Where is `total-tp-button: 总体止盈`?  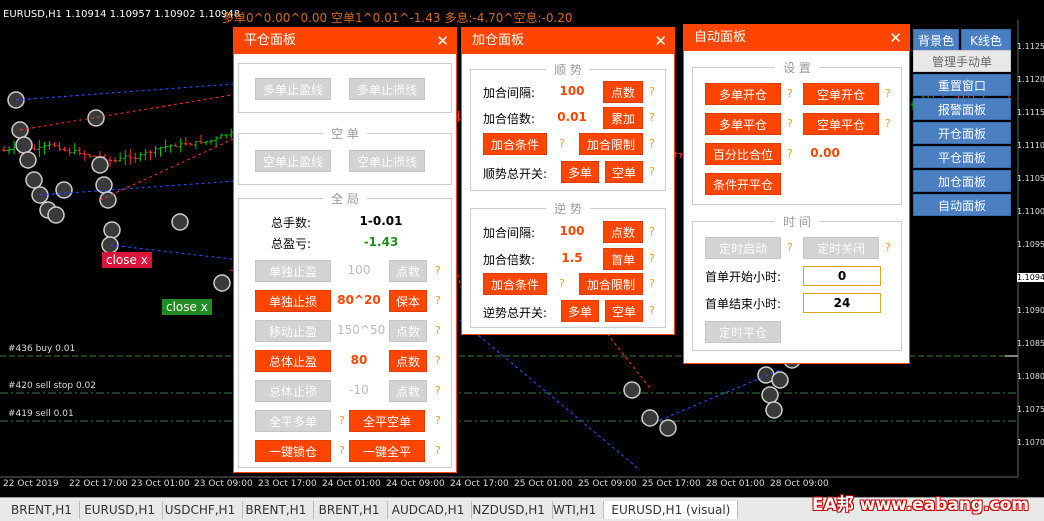
total-tp-button: 总体止盈 is located at coordinates (293, 361).